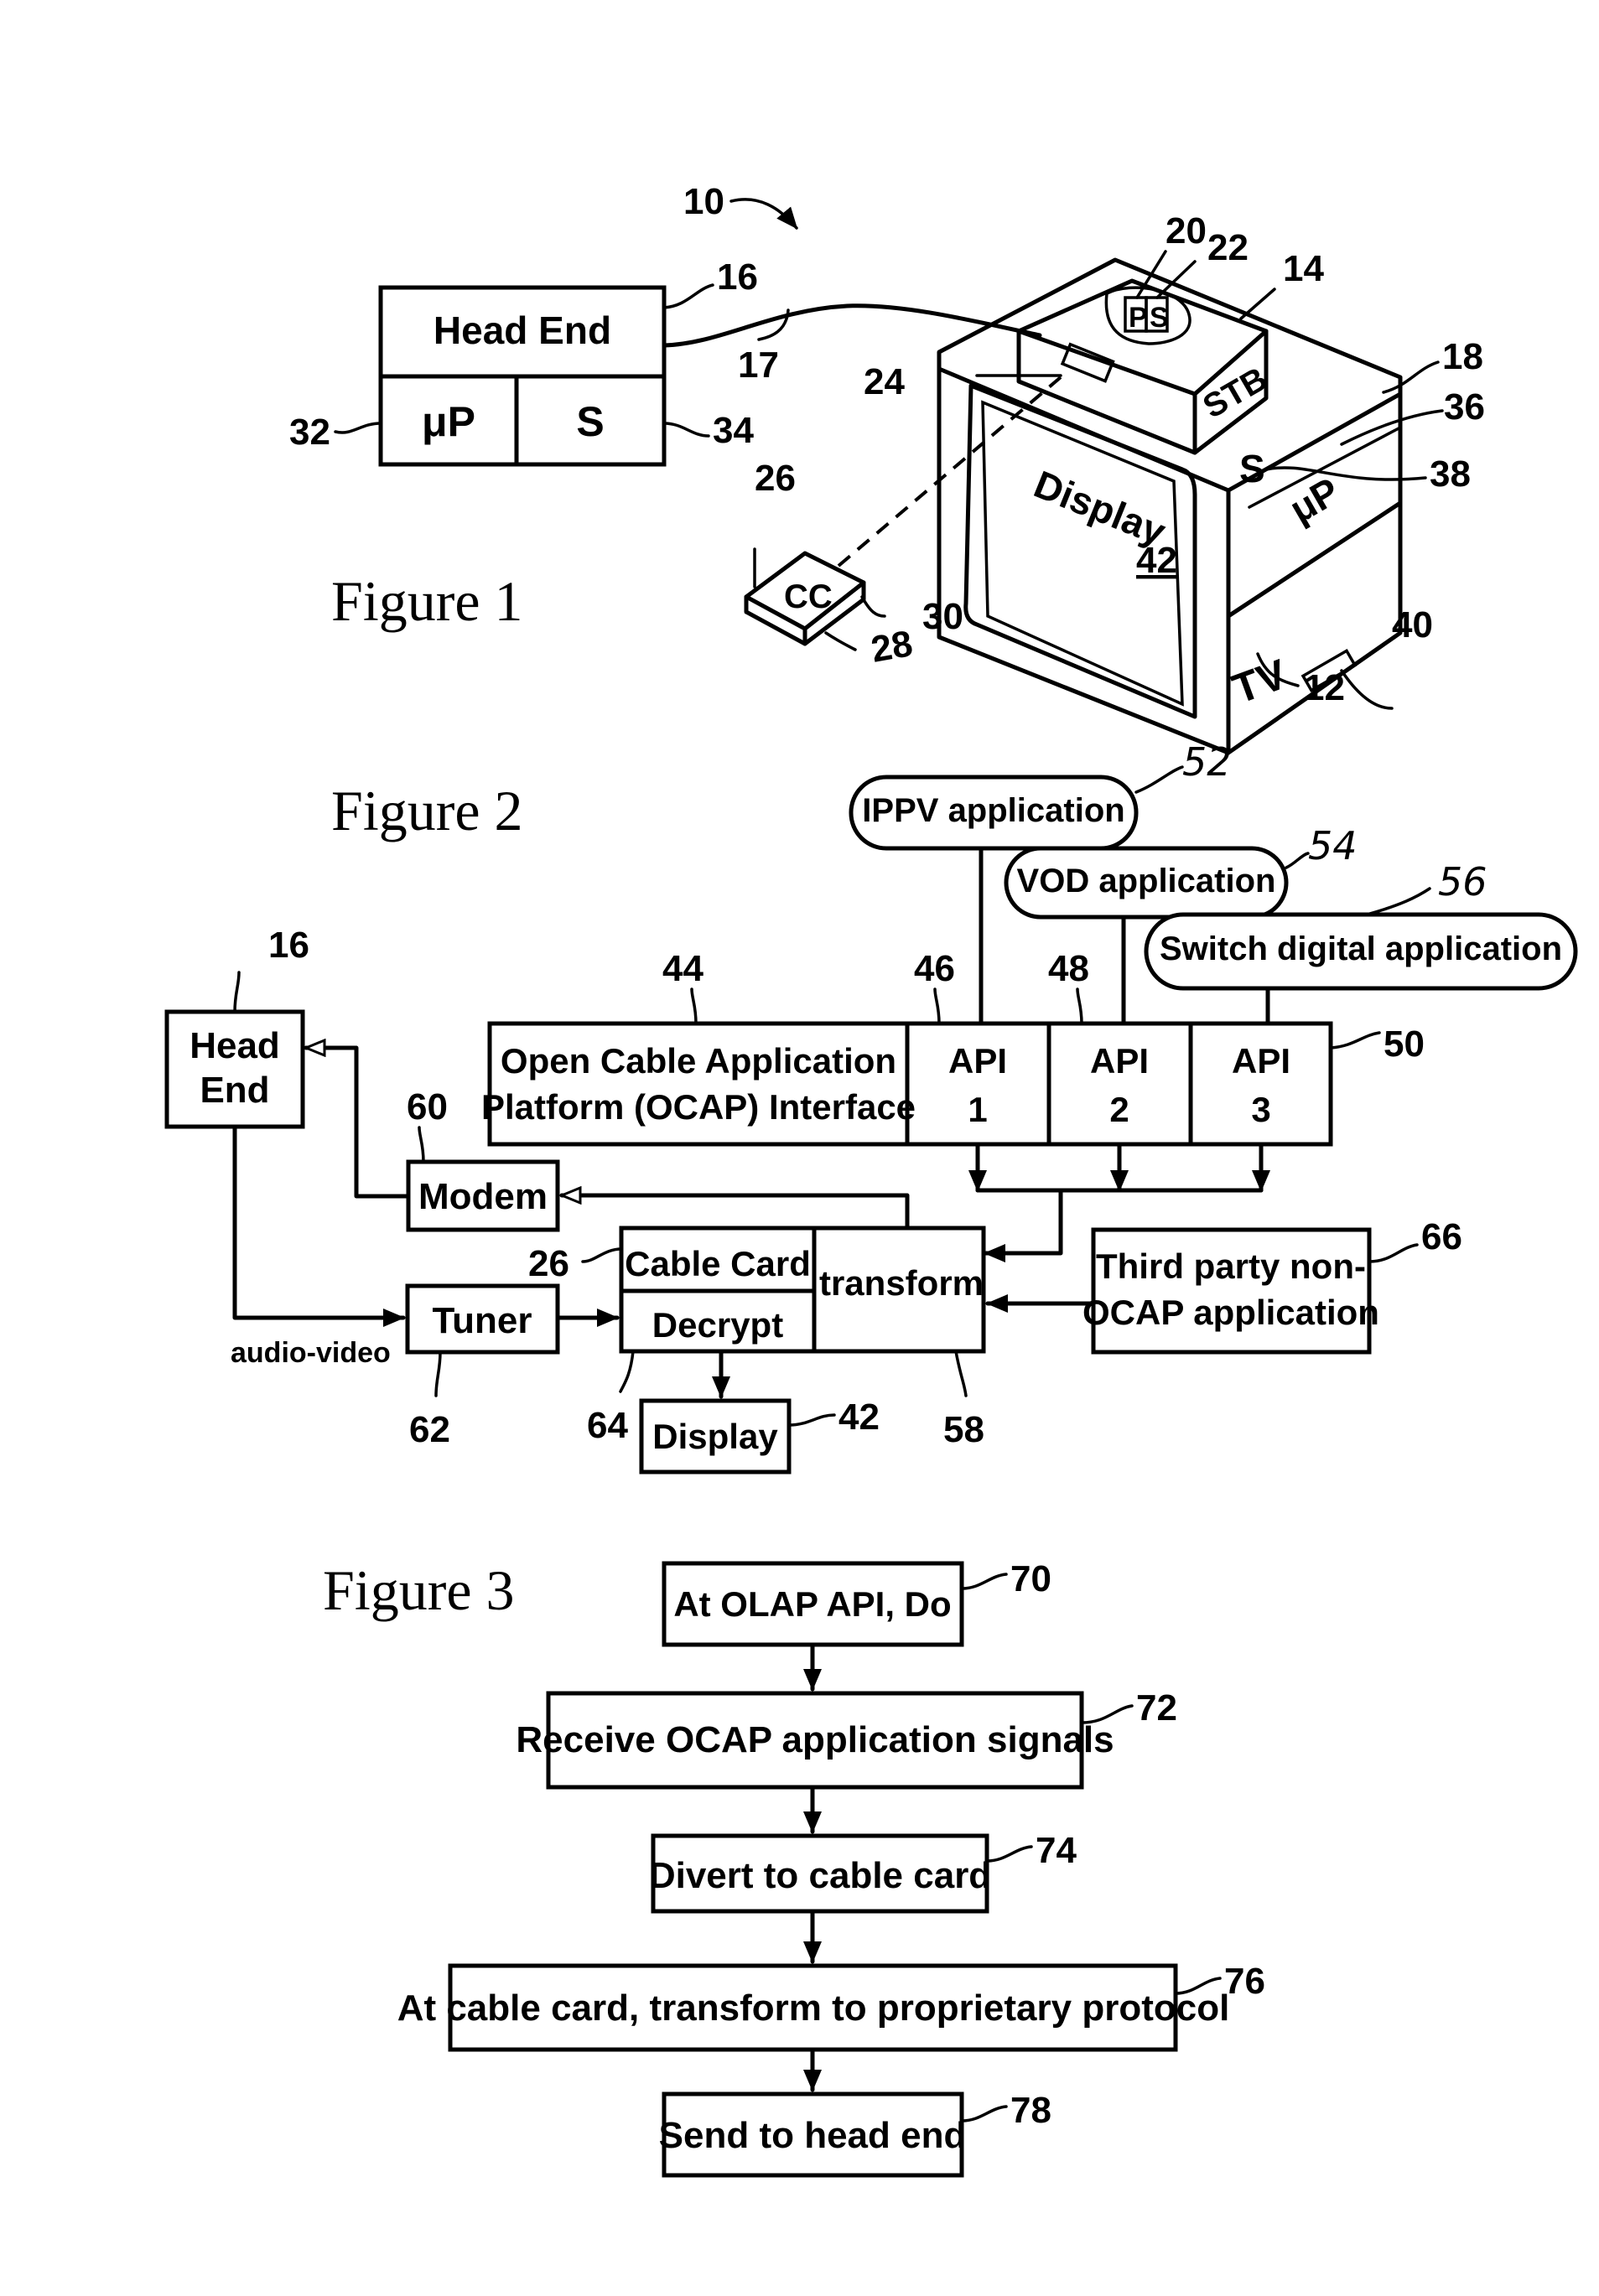 This screenshot has height=2296, width=1599. What do you see at coordinates (429, 1429) in the screenshot?
I see `ref-62: 62` at bounding box center [429, 1429].